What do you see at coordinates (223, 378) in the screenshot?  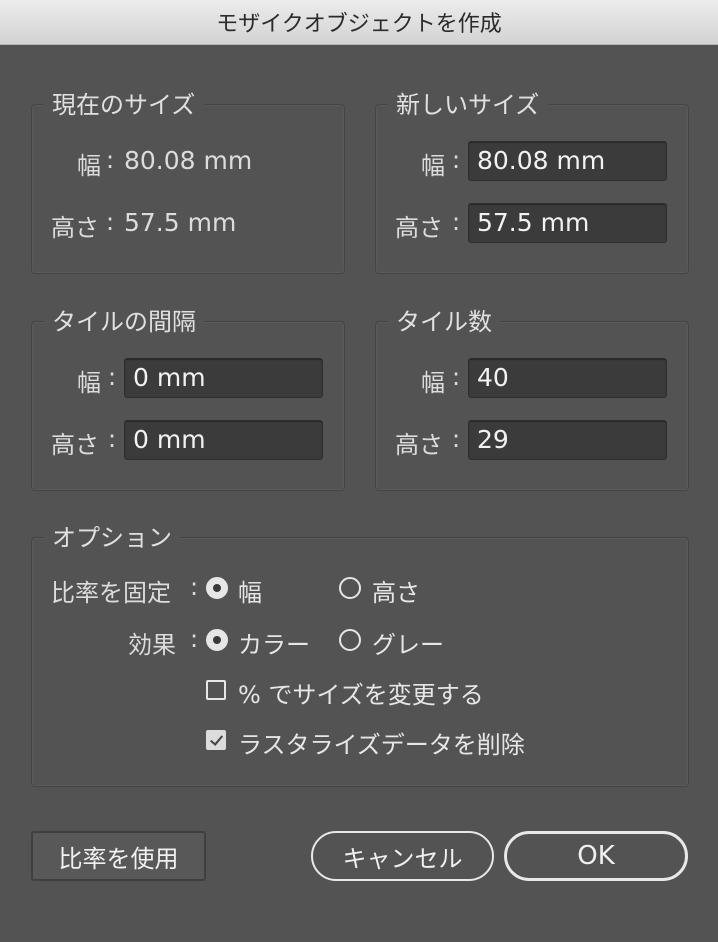 I see `spacing-width-field: 0 mm` at bounding box center [223, 378].